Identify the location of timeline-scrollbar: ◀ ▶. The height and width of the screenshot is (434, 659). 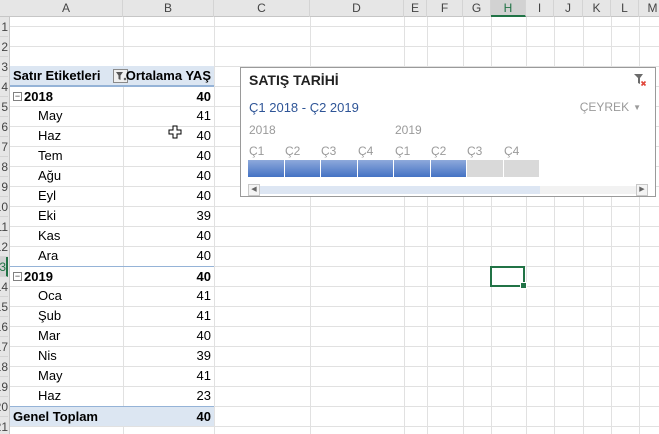
(448, 190).